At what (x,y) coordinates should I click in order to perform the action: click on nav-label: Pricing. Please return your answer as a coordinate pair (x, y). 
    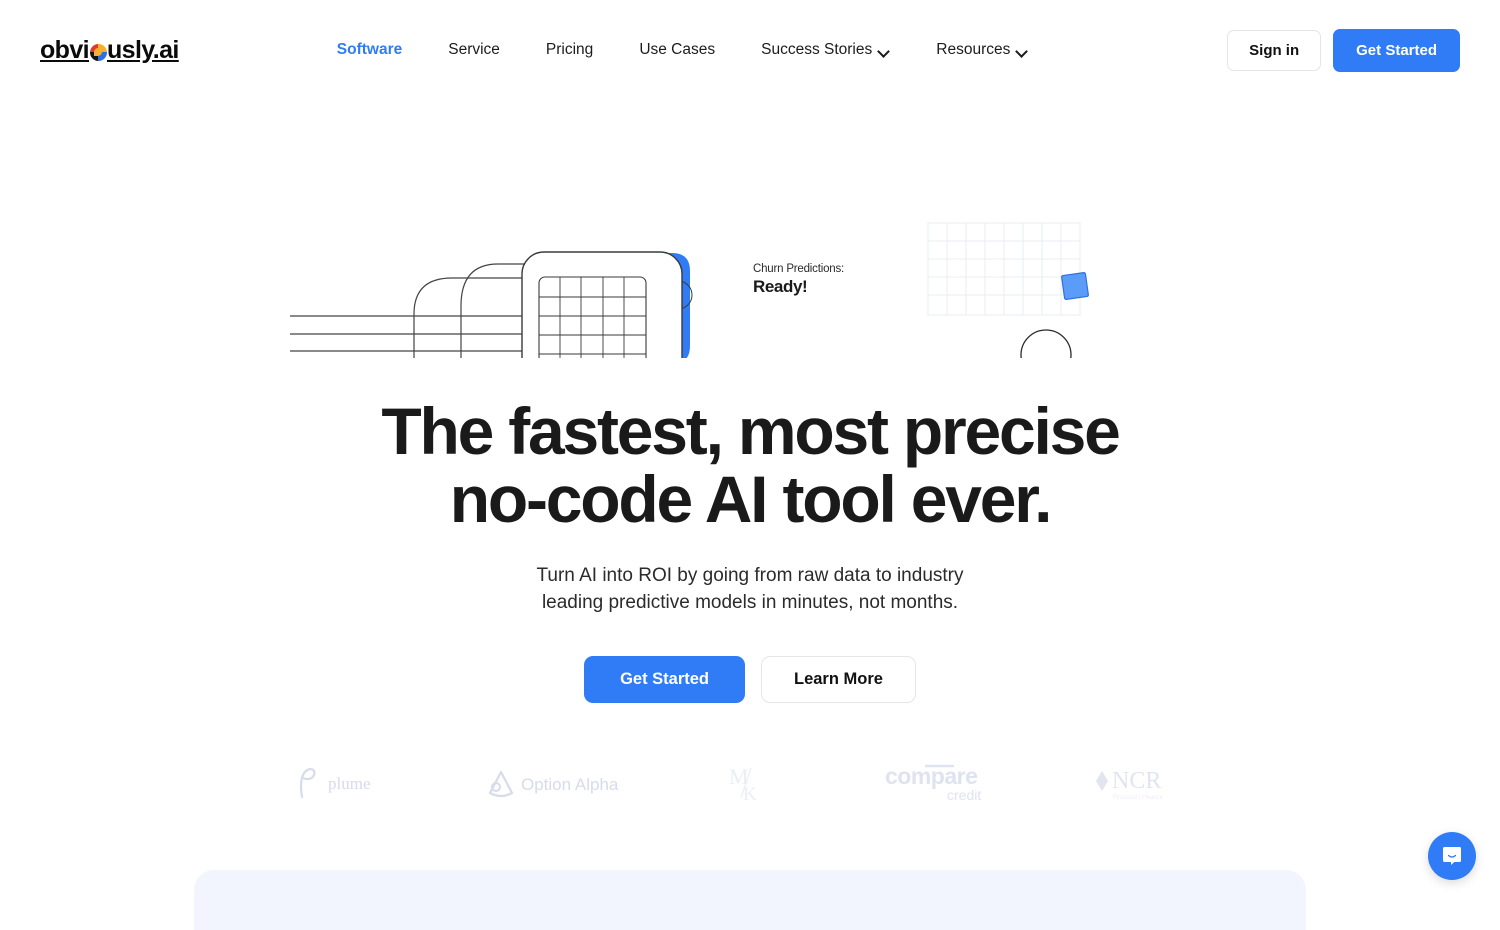
    Looking at the image, I should click on (569, 50).